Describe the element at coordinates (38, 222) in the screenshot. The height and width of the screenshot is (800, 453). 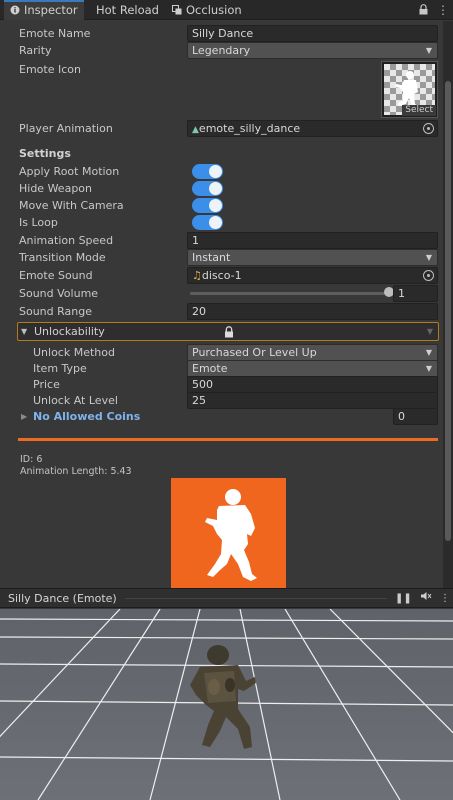
I see `is-loop-label: Is Loop` at that location.